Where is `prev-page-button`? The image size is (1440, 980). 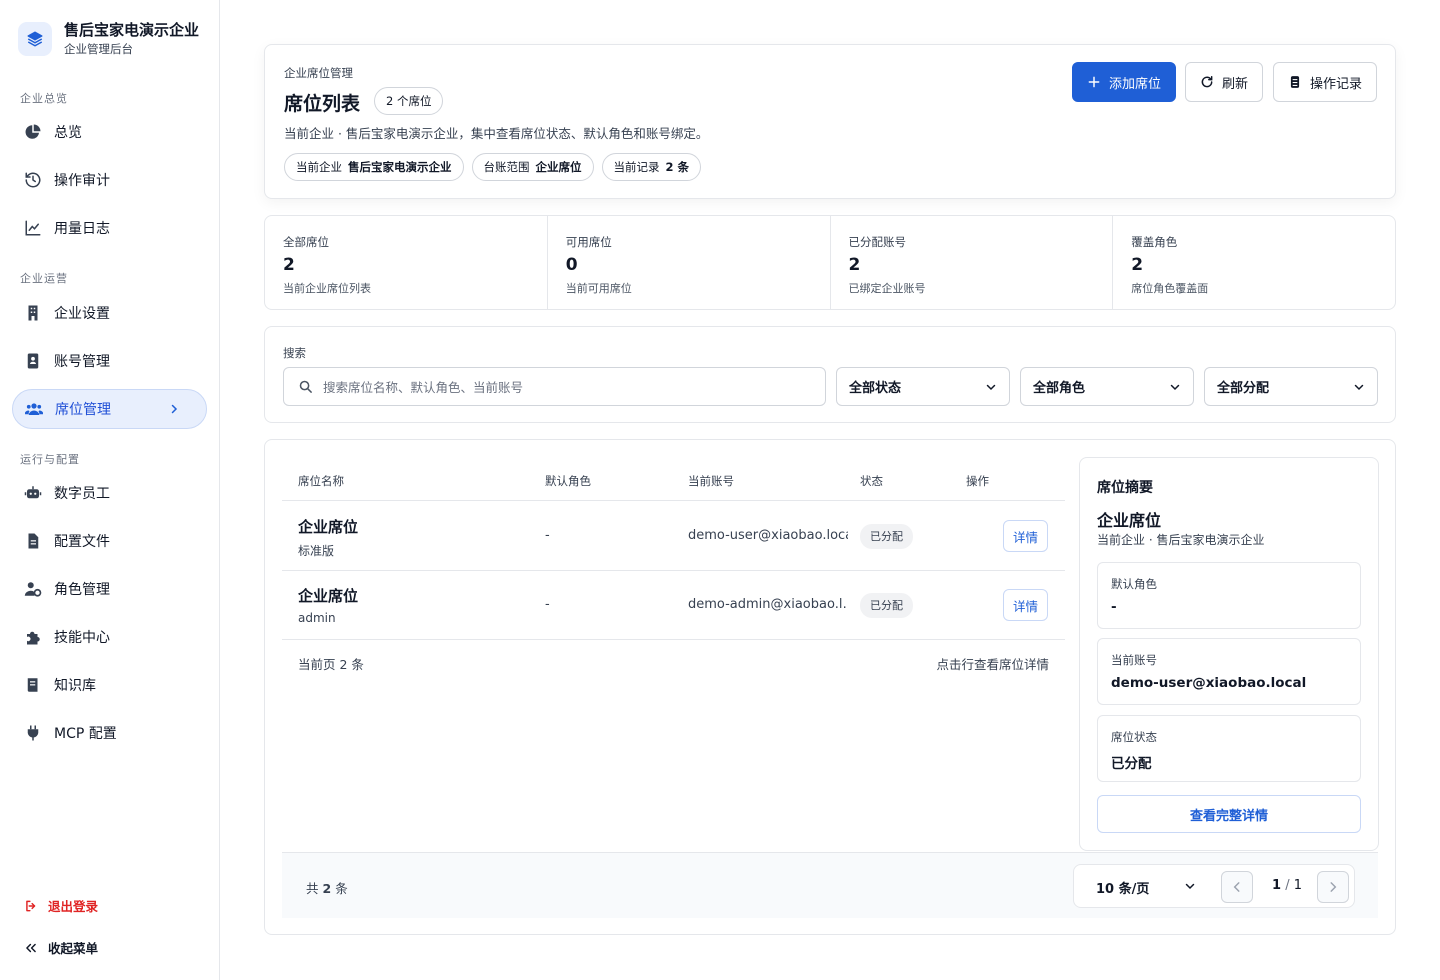 prev-page-button is located at coordinates (1237, 887).